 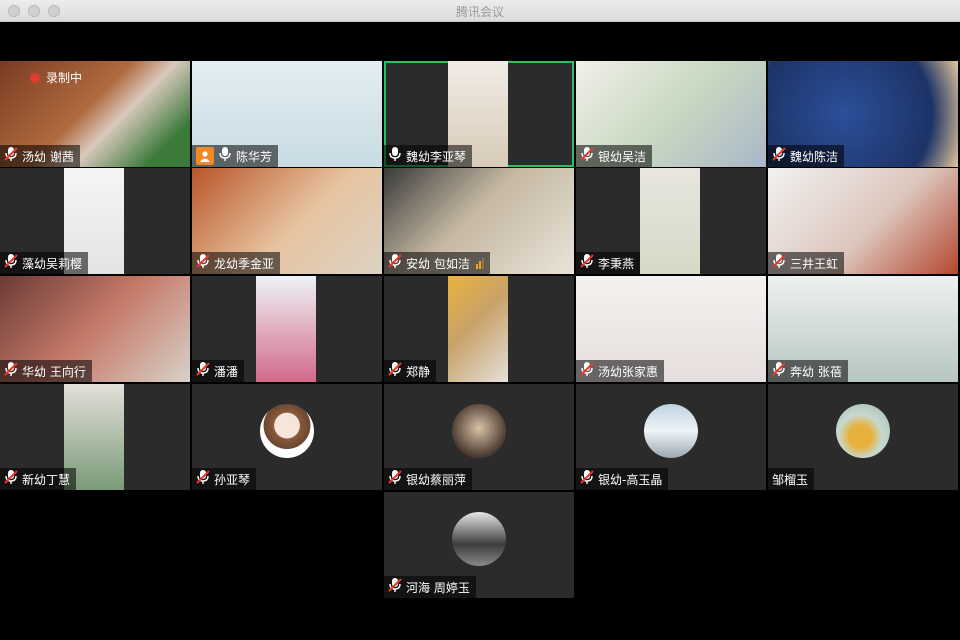 I want to click on window-titlebar: 腾讯会议, so click(x=480, y=11).